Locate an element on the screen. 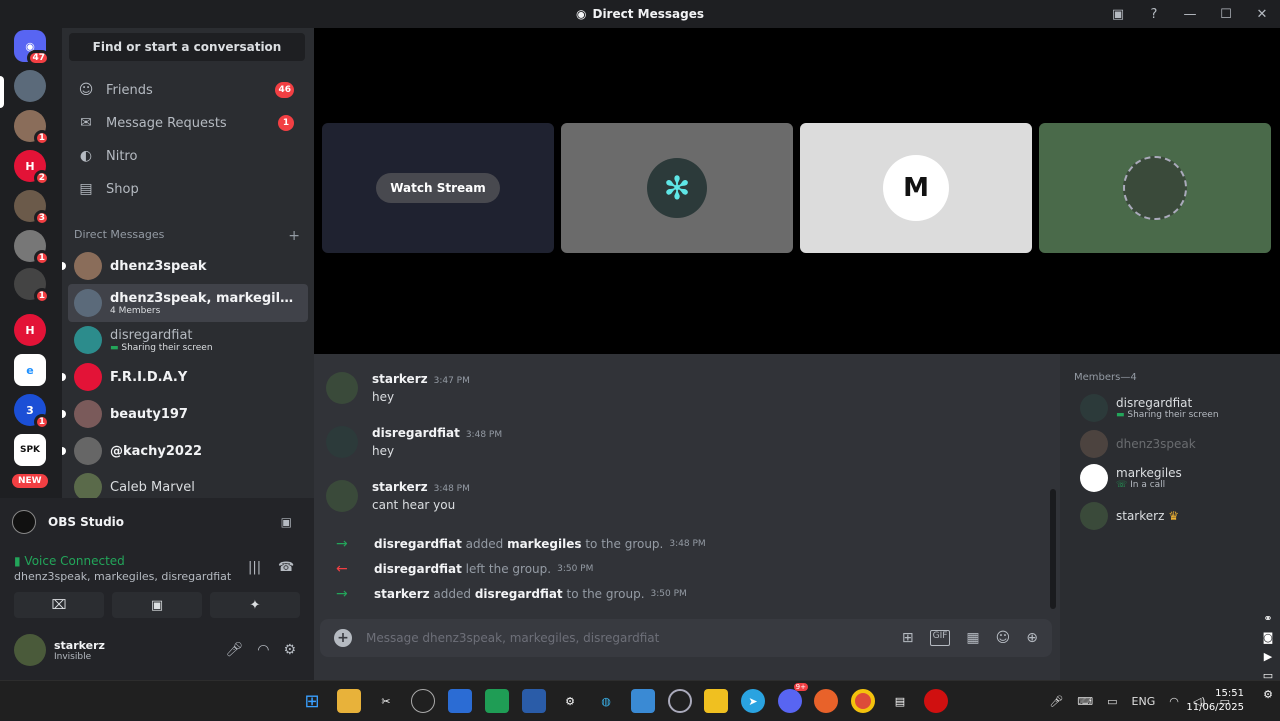  member-subtitle: In a call is located at coordinates (1148, 485).